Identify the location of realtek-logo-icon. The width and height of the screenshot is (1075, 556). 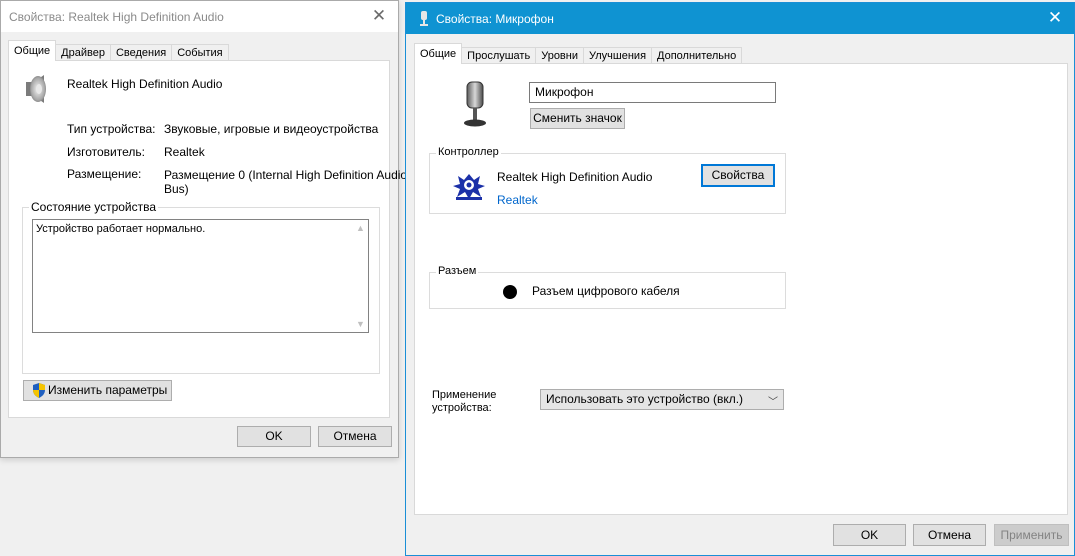
(469, 187).